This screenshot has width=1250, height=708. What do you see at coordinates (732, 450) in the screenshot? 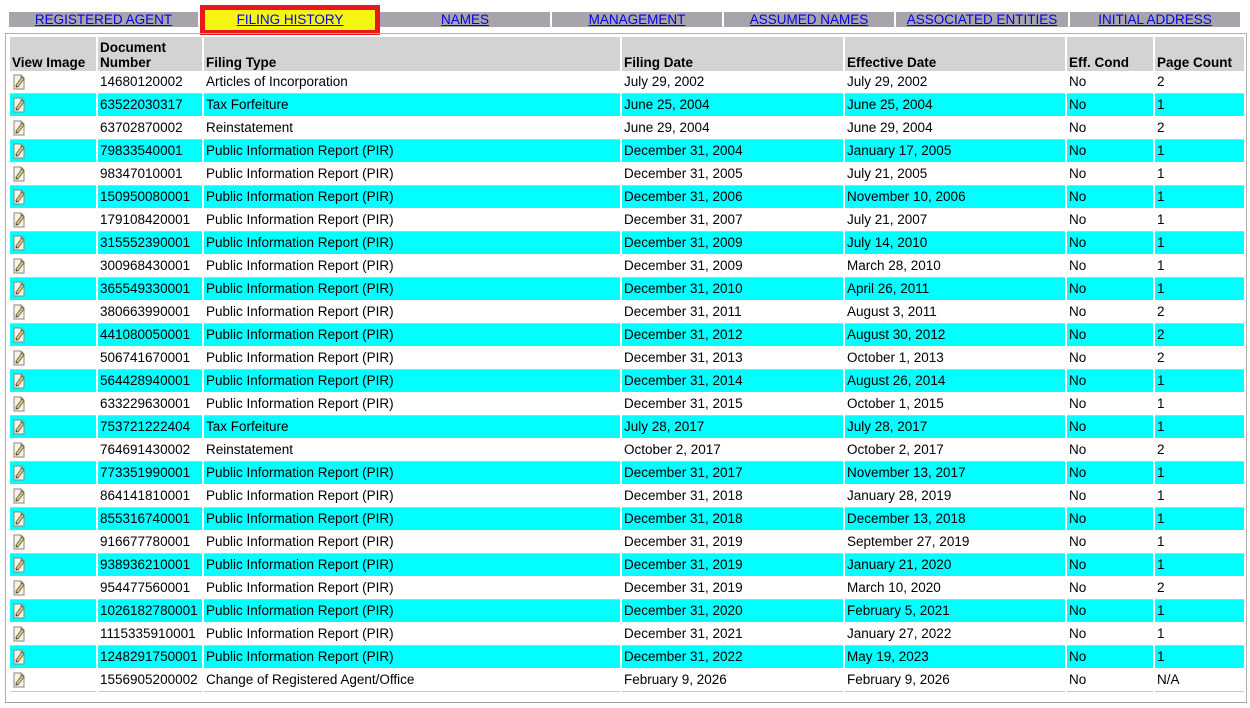
I see `filing-date-cell: October 2, 2017` at bounding box center [732, 450].